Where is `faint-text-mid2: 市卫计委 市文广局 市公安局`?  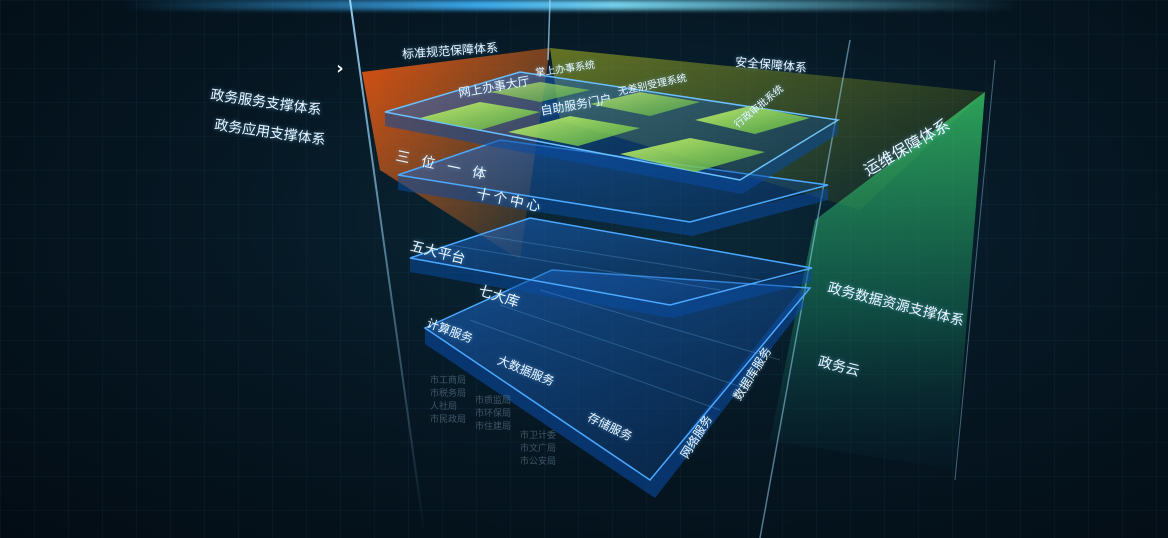 faint-text-mid2: 市卫计委 市文广局 市公安局 is located at coordinates (538, 449).